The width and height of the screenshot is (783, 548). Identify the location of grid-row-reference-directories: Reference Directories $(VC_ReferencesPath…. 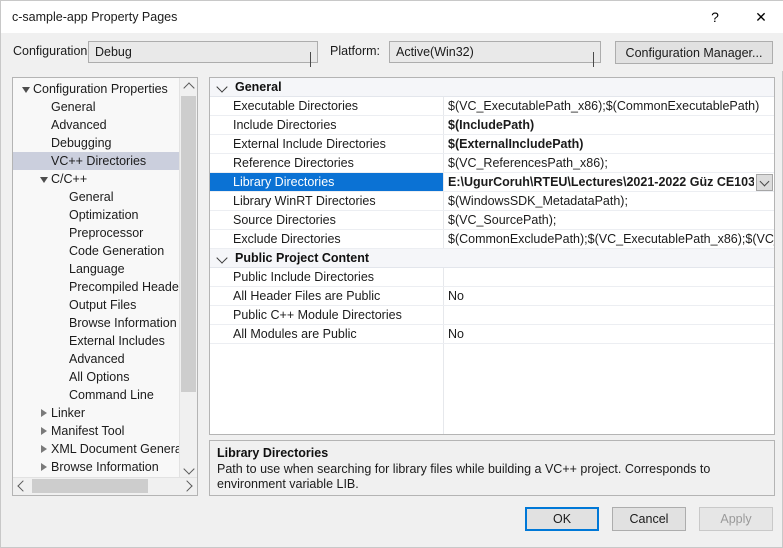
(492, 163).